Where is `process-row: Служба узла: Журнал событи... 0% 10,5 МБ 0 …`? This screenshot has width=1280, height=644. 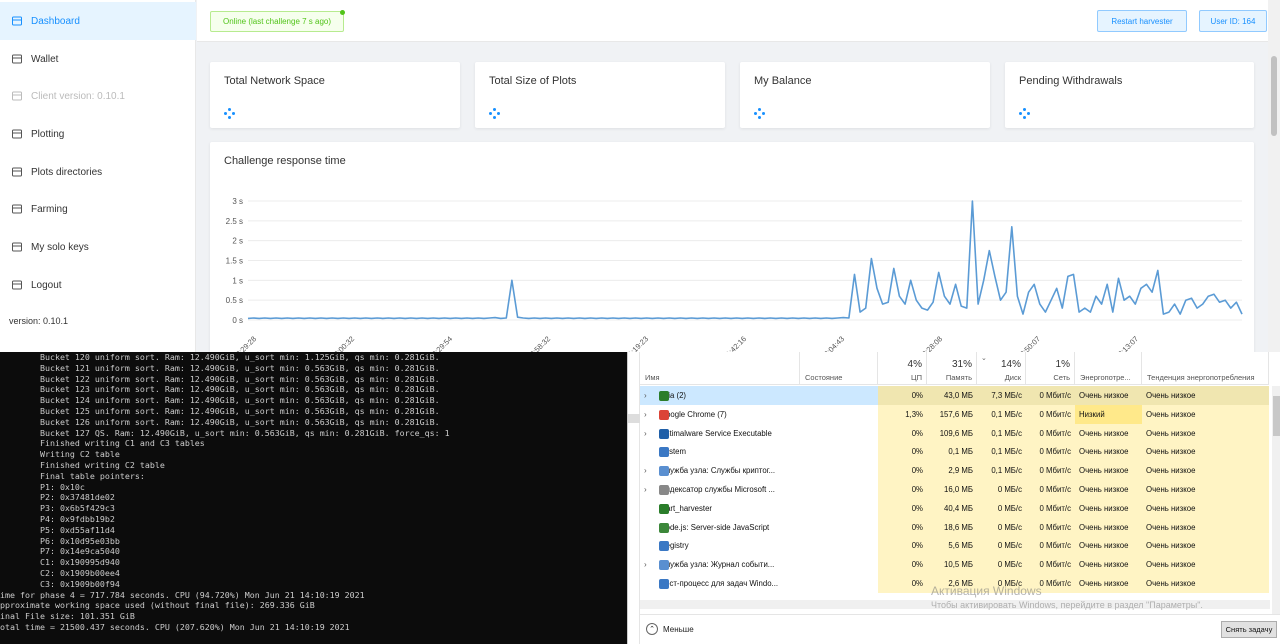 process-row: Служба узла: Журнал событи... 0% 10,5 МБ 0 … is located at coordinates (954, 565).